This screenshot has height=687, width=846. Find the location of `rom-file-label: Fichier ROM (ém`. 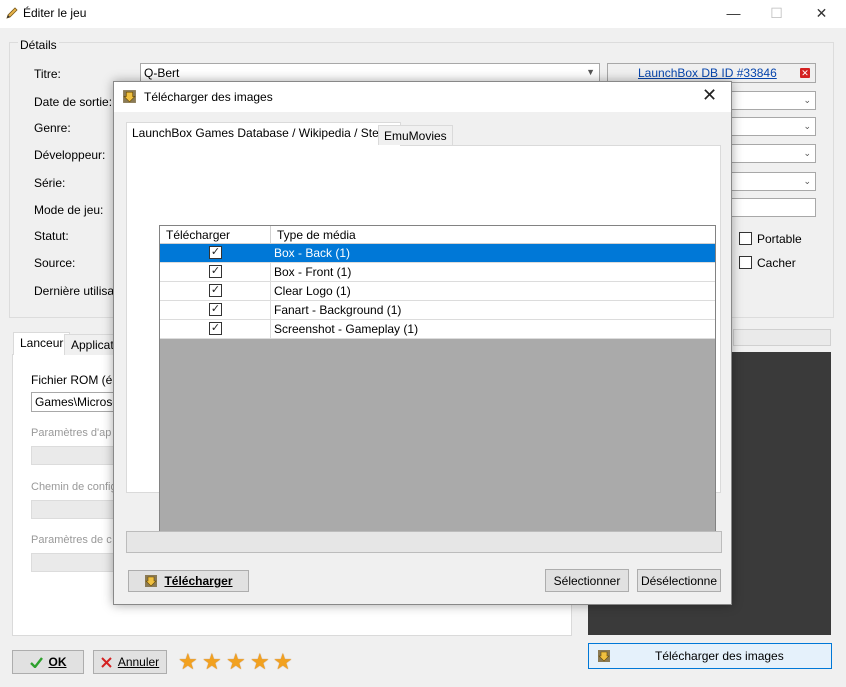

rom-file-label: Fichier ROM (ém is located at coordinates (77, 380).